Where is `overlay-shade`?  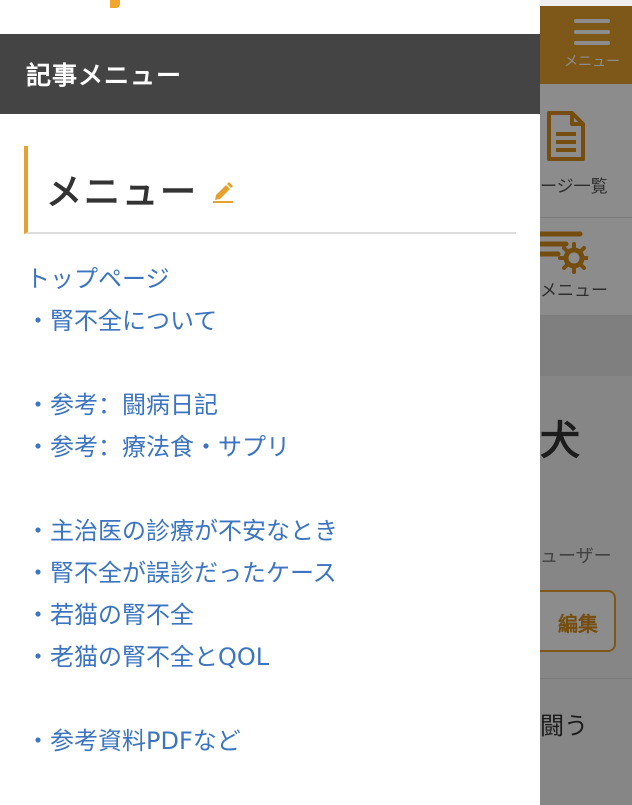 overlay-shade is located at coordinates (586, 405).